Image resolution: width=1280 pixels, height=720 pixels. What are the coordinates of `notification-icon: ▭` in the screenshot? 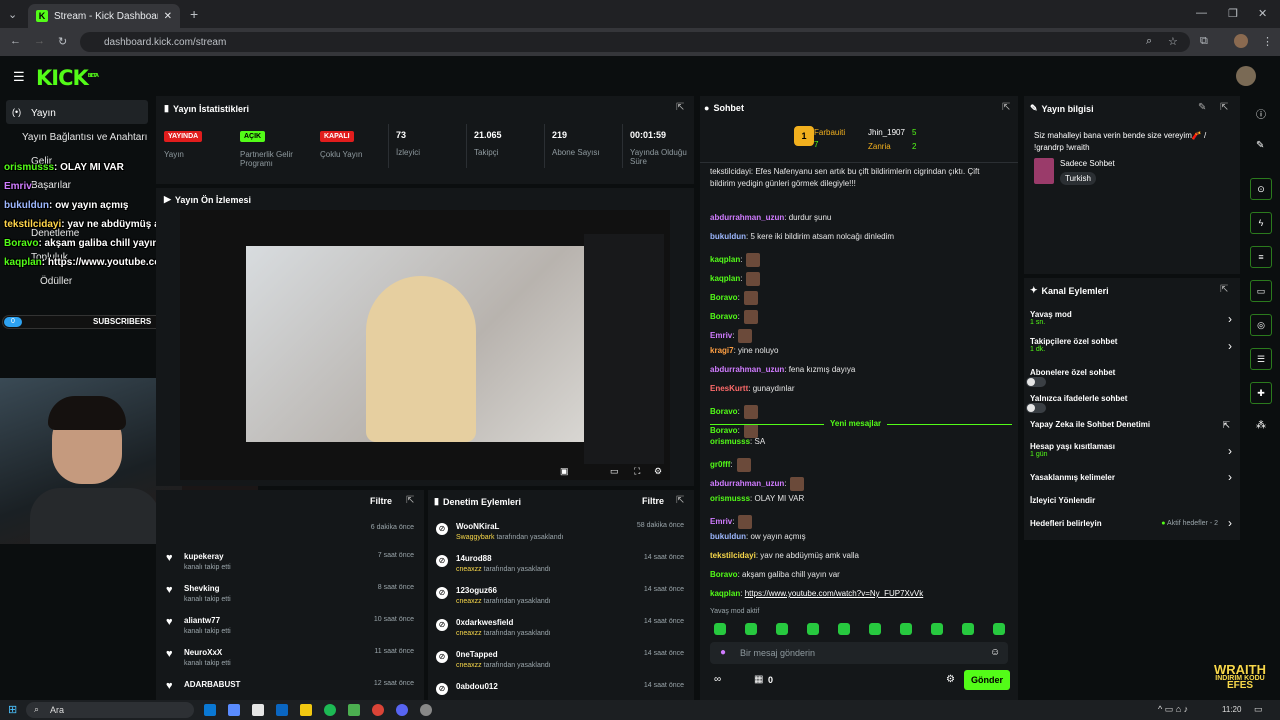 It's located at (1258, 709).